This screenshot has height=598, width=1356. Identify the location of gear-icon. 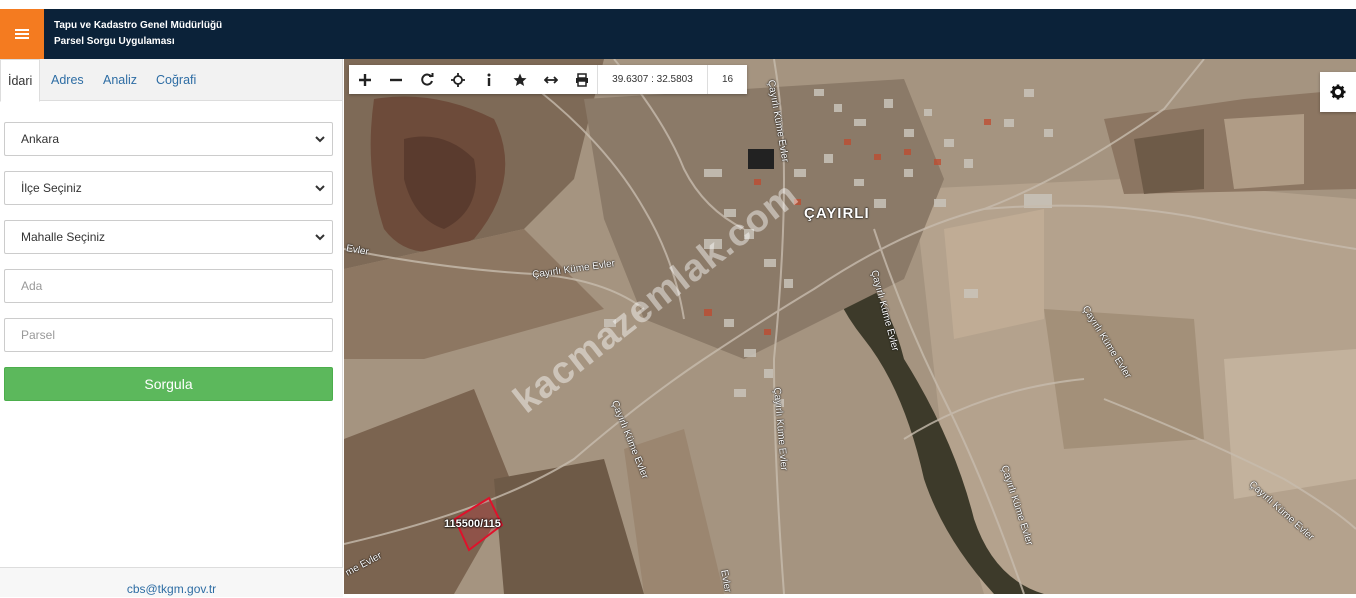
(1338, 92).